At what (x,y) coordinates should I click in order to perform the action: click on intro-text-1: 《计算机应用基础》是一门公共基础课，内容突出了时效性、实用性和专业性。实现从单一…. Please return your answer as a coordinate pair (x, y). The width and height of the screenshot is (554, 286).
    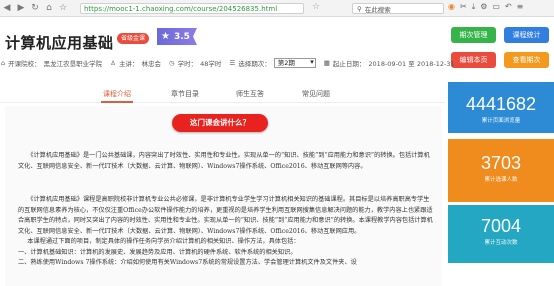
    Looking at the image, I should click on (224, 161).